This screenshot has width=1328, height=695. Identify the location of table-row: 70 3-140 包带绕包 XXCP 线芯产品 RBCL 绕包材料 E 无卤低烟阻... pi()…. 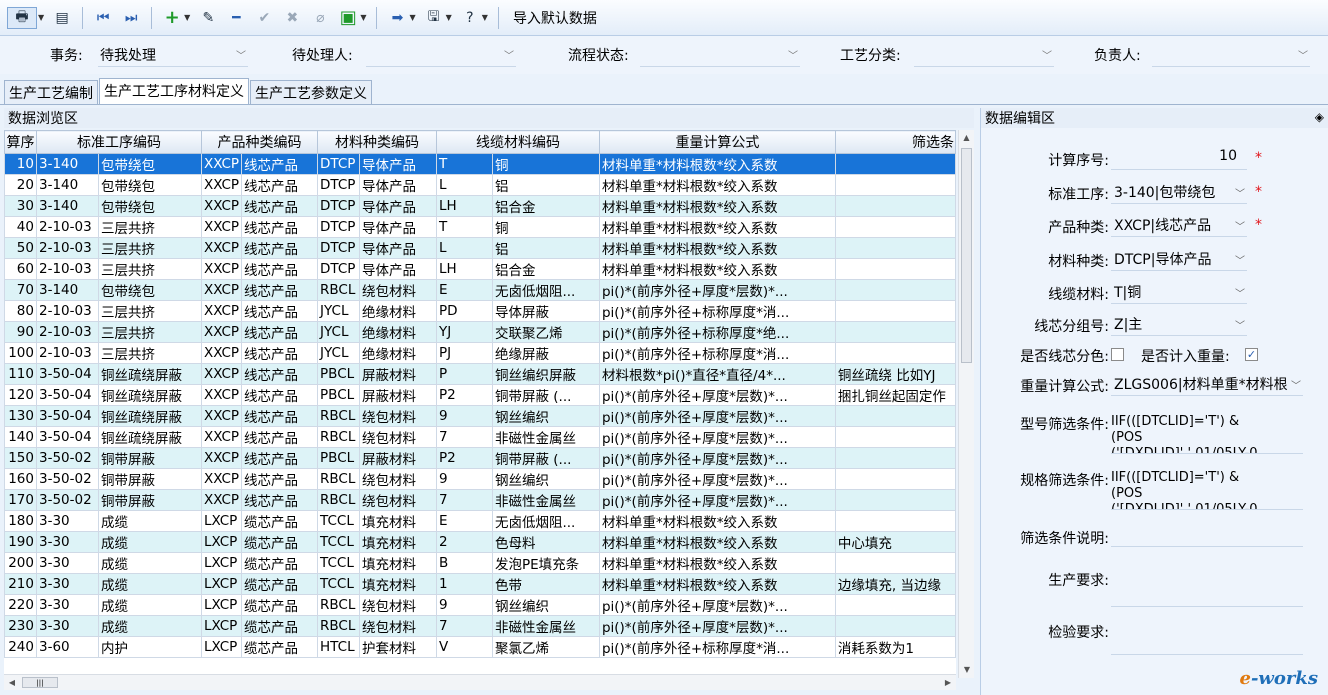
(480, 290).